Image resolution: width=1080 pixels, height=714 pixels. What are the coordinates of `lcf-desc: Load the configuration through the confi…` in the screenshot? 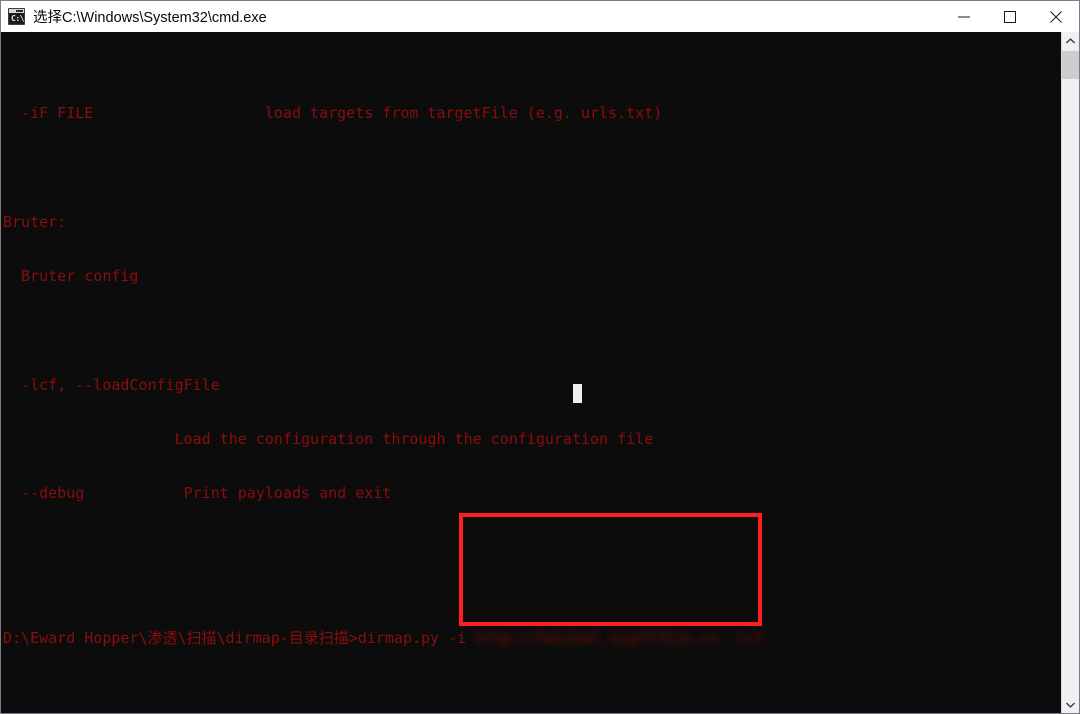 It's located at (414, 439).